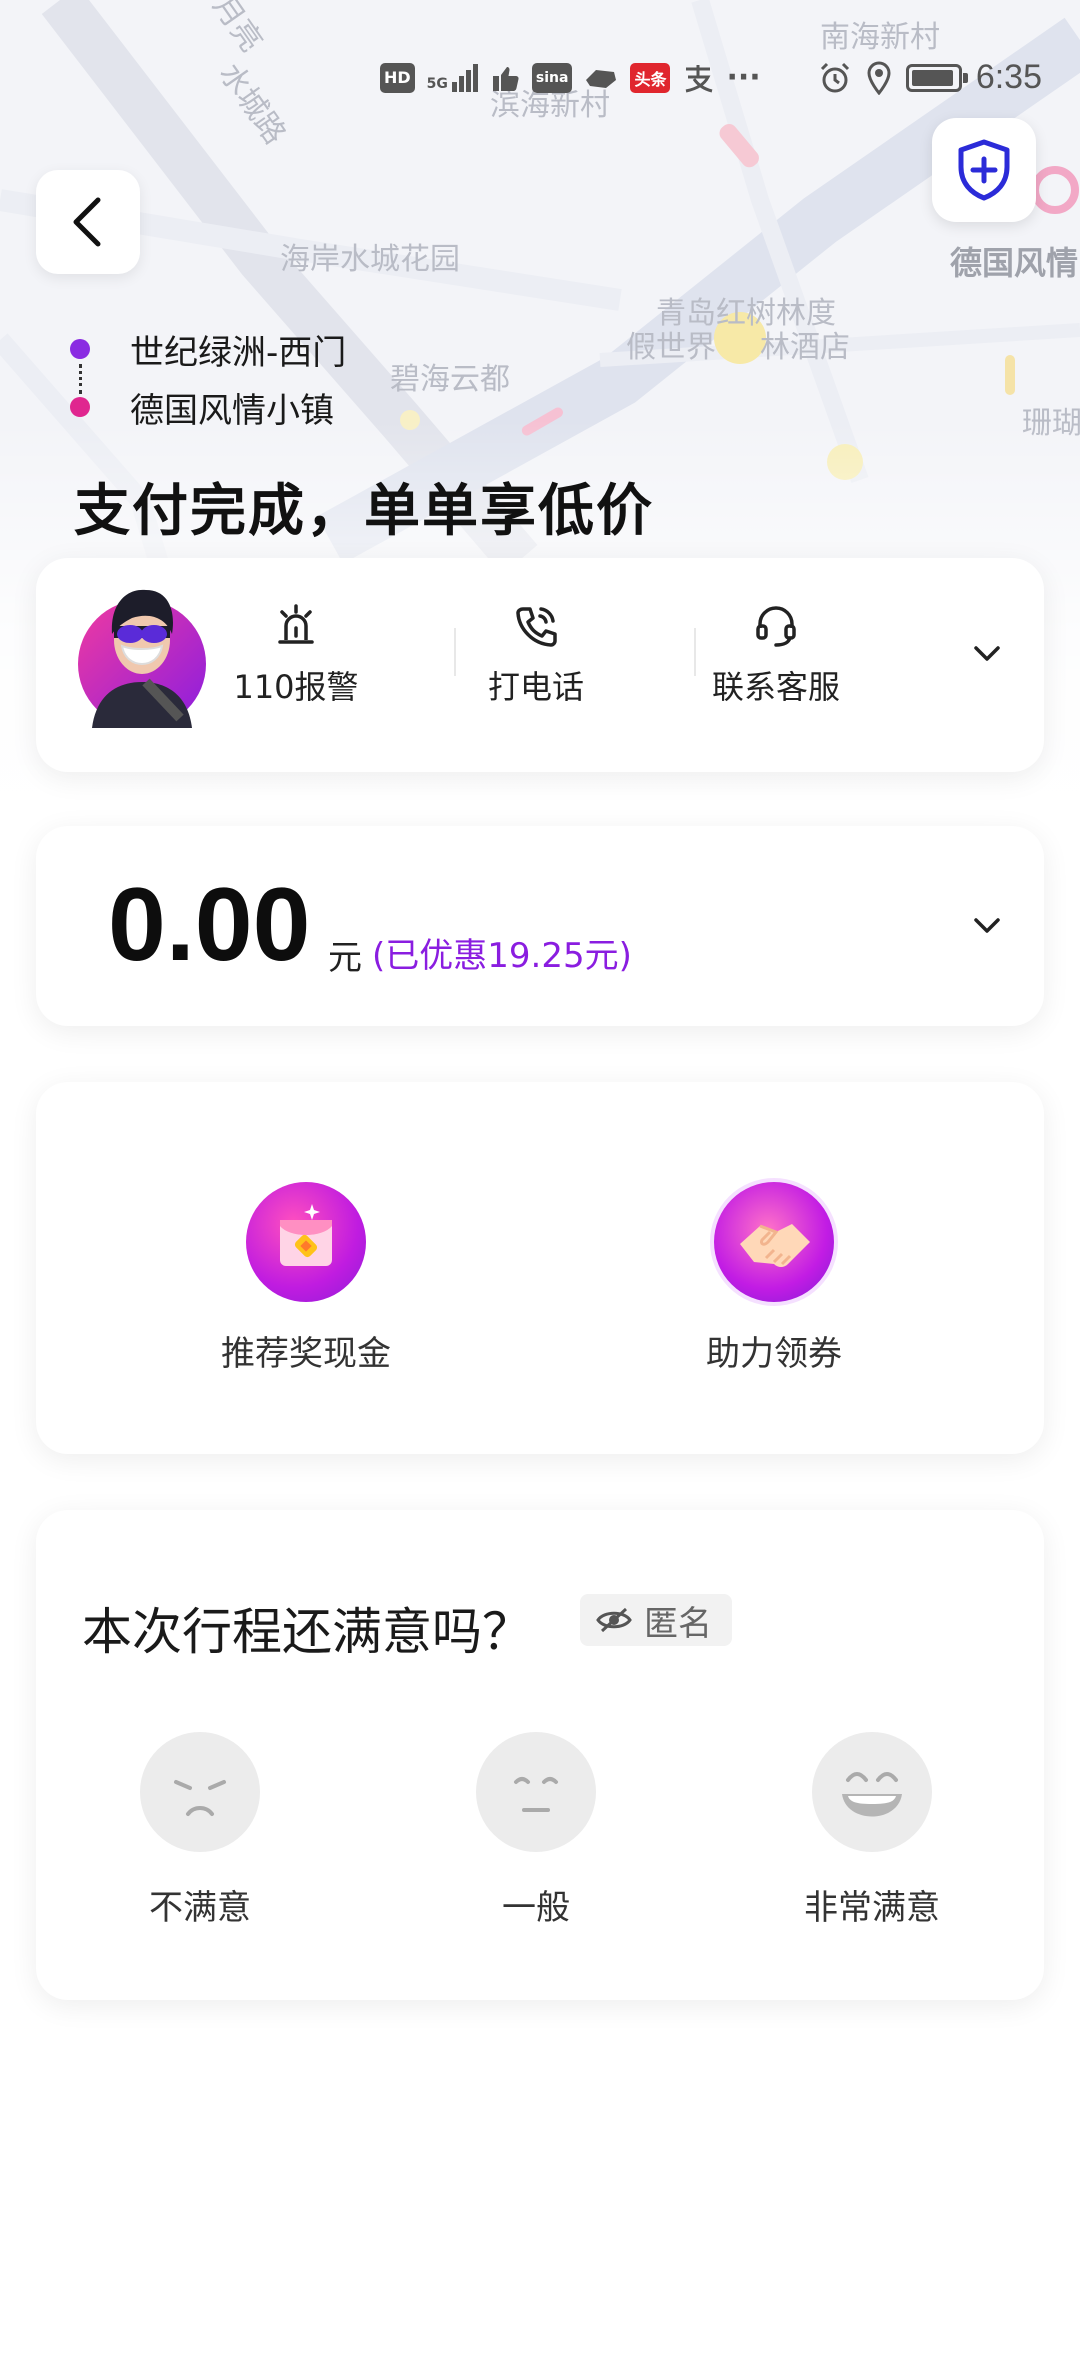 This screenshot has height=2376, width=1080. I want to click on referral-cash-label: 推荐奖现金, so click(306, 1354).